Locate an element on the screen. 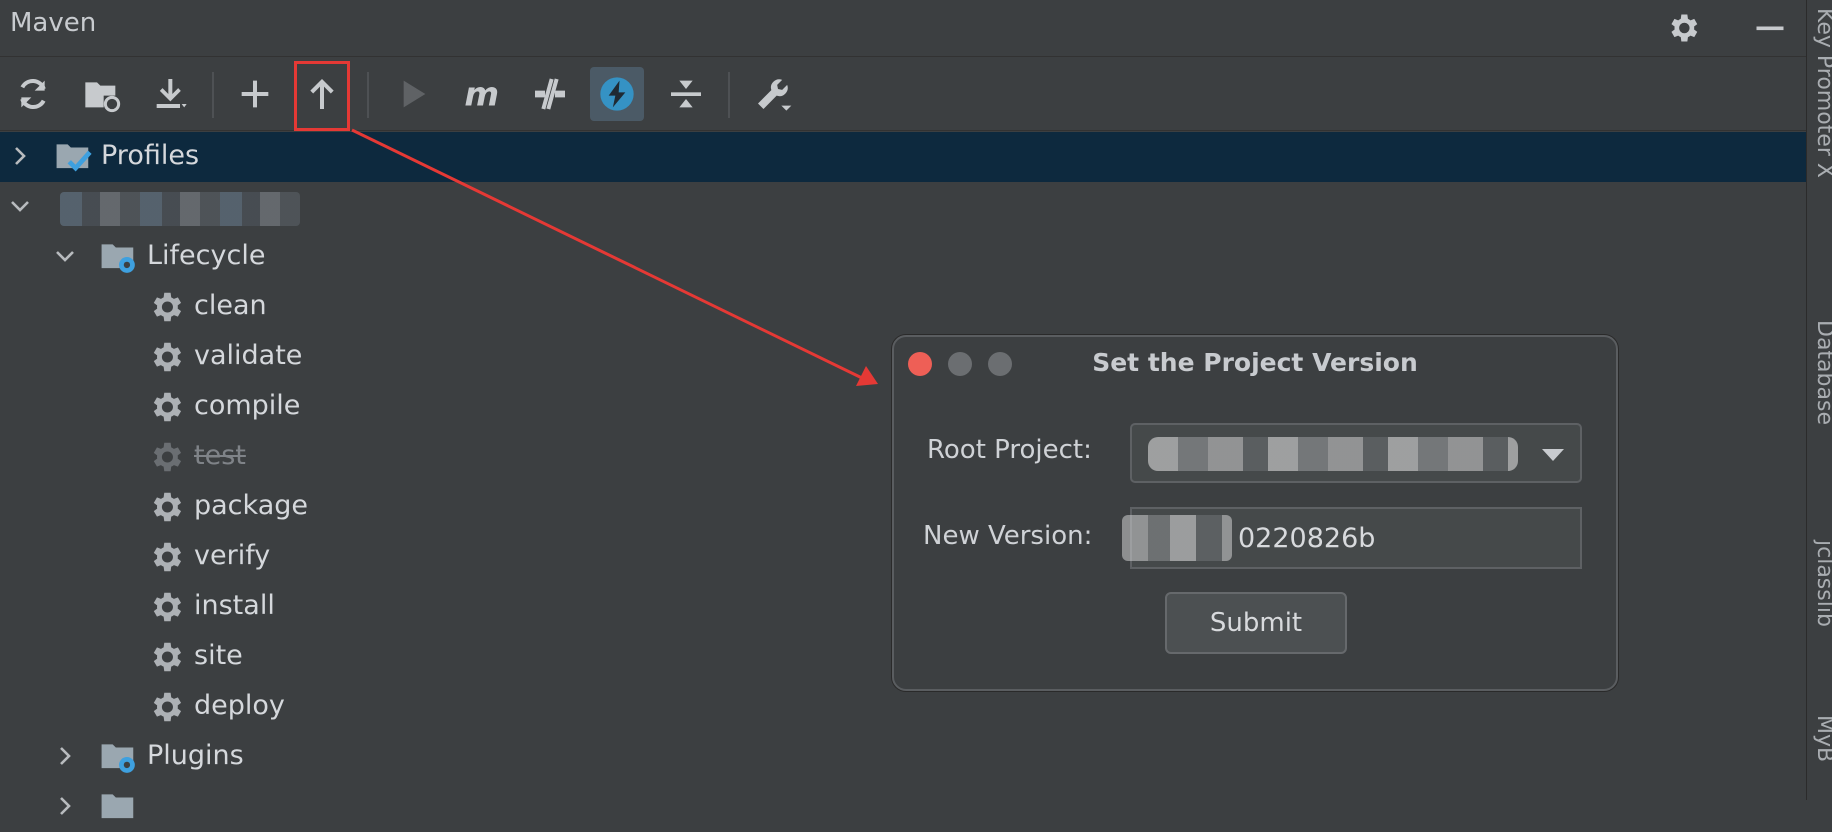  sidebar-tab-key-promoter: Key Promoter X is located at coordinates (1822, 93).